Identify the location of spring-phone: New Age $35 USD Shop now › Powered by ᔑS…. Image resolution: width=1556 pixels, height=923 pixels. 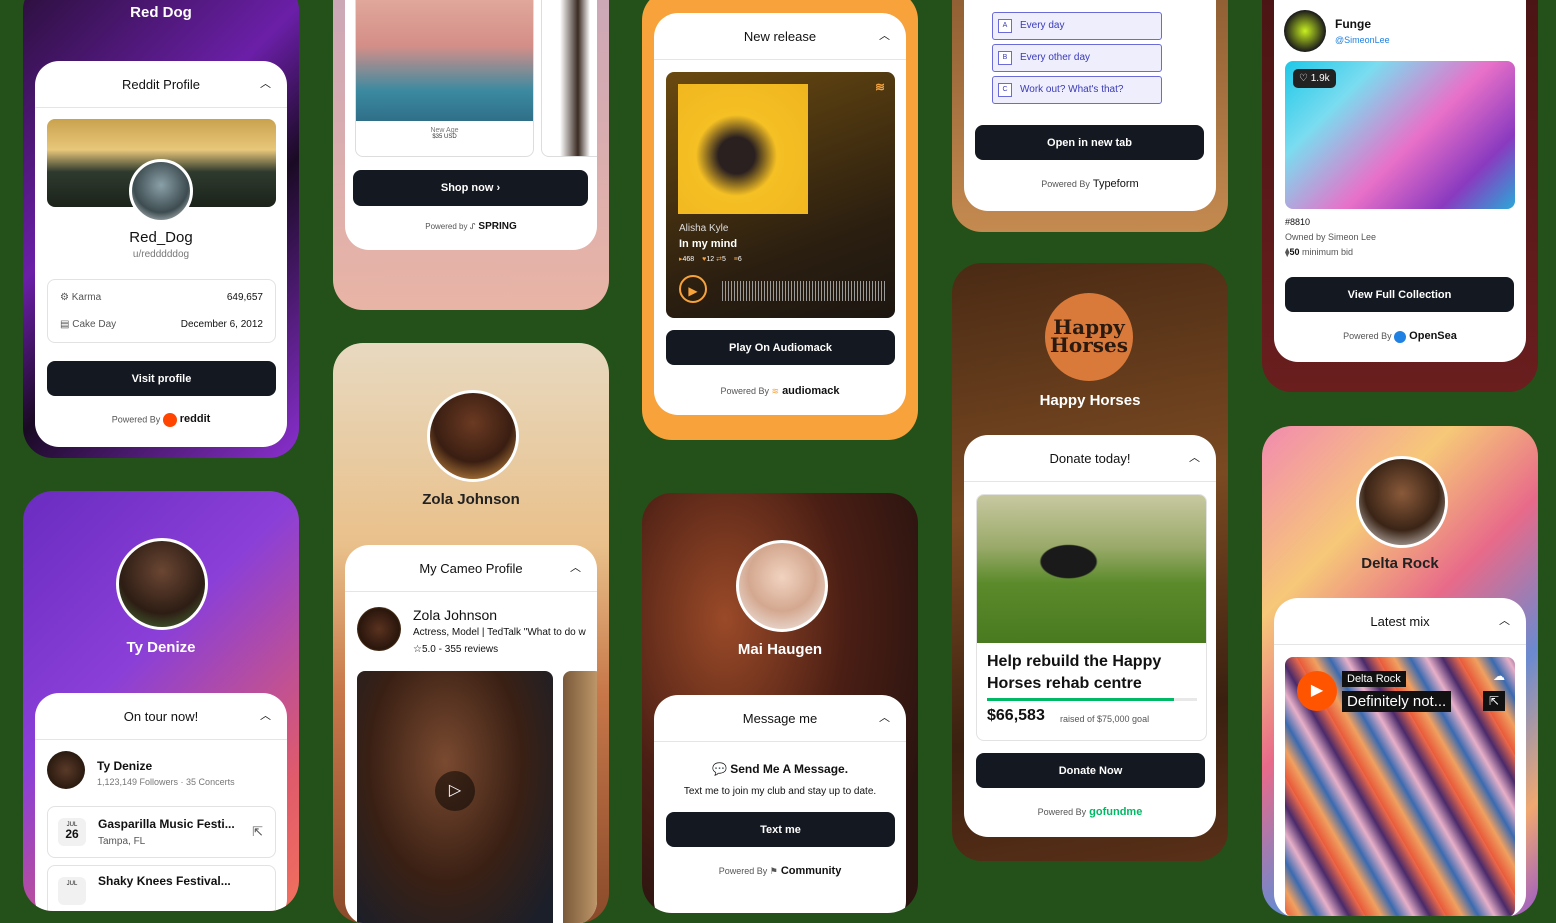
(471, 155).